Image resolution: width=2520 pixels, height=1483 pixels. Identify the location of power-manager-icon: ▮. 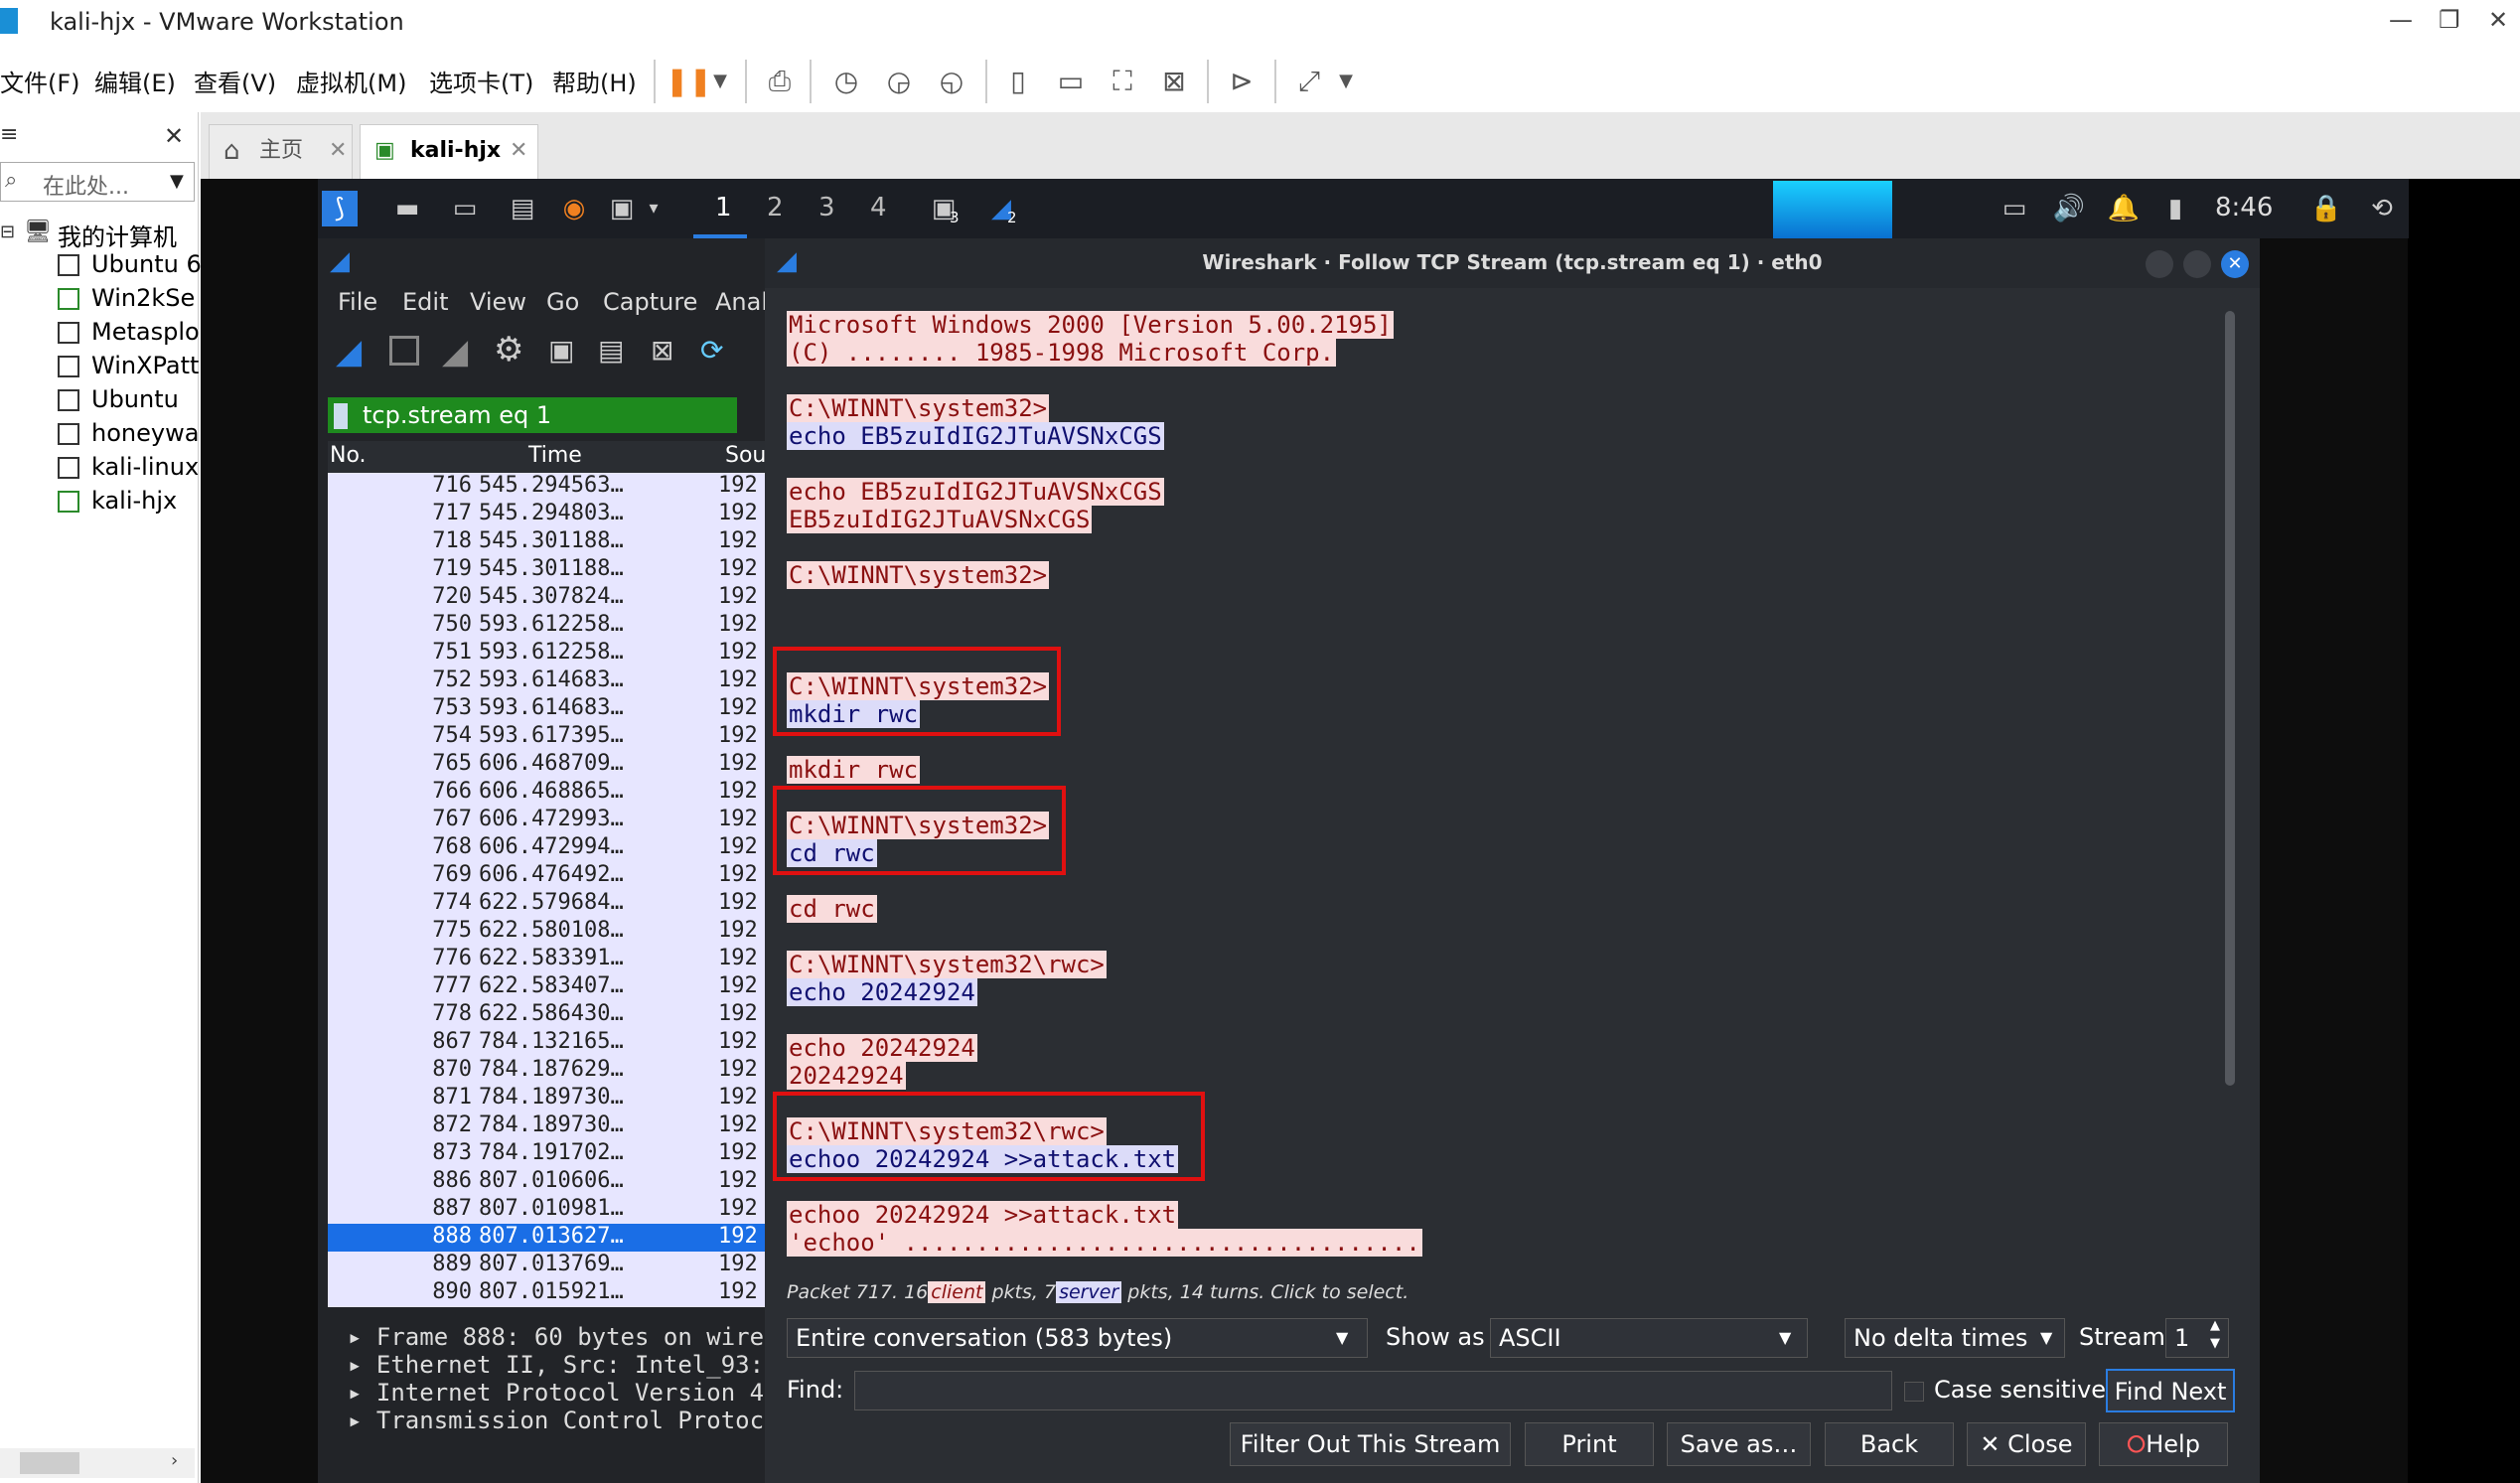
(2175, 208).